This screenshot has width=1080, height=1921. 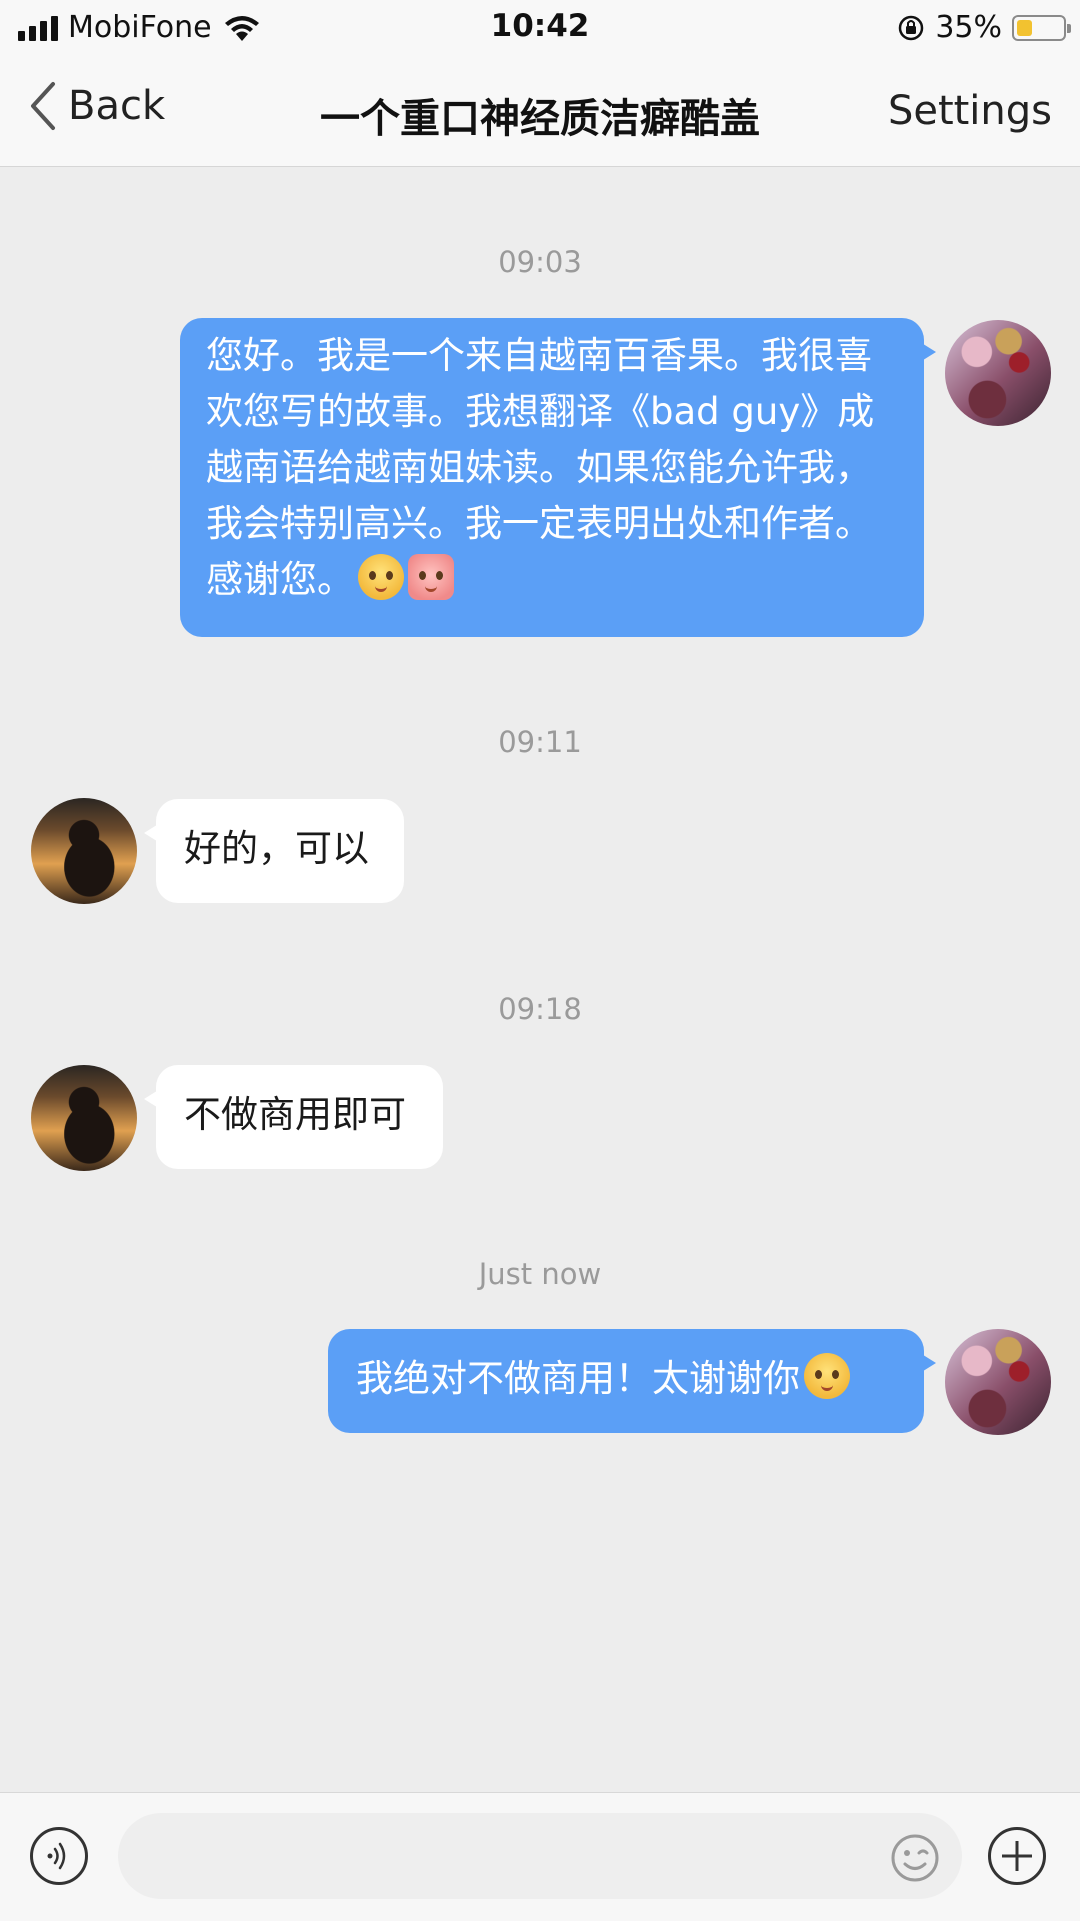 I want to click on blushing-face-emoji-icon, so click(x=381, y=577).